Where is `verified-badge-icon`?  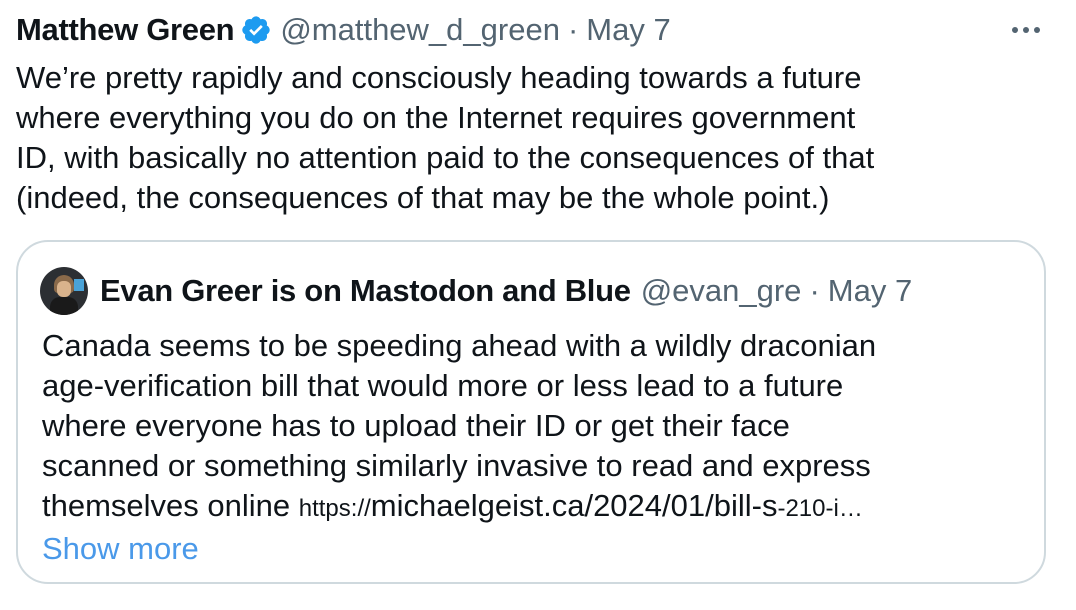 verified-badge-icon is located at coordinates (256, 30).